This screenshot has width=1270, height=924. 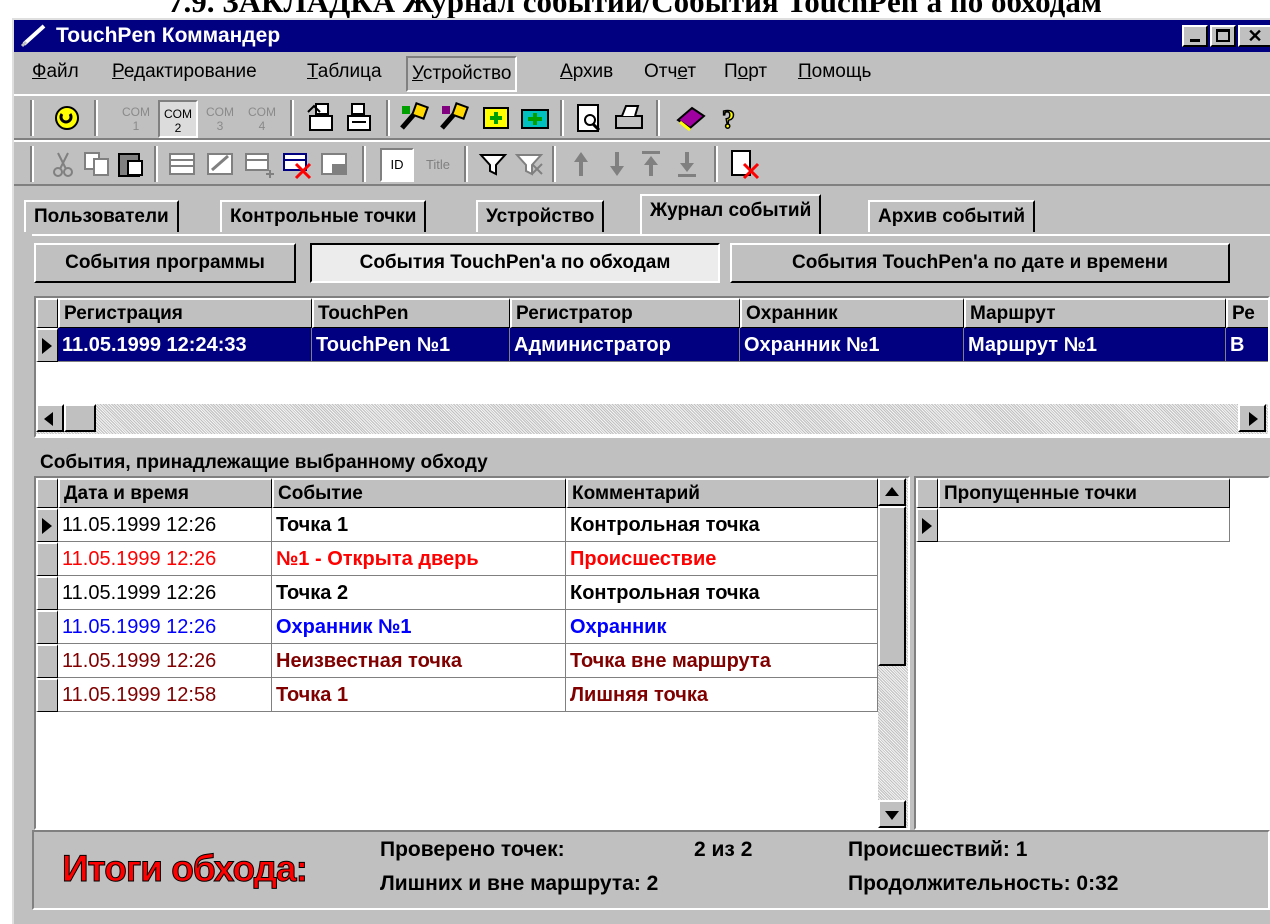 I want to click on scroll-left-button, so click(x=50, y=418).